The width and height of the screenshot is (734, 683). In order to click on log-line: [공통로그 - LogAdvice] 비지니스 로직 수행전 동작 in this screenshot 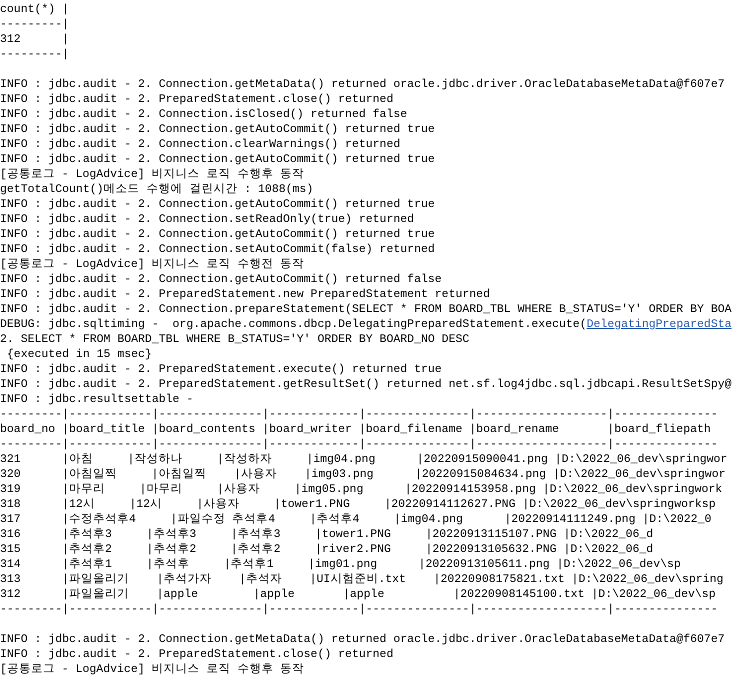, I will do `click(152, 264)`.